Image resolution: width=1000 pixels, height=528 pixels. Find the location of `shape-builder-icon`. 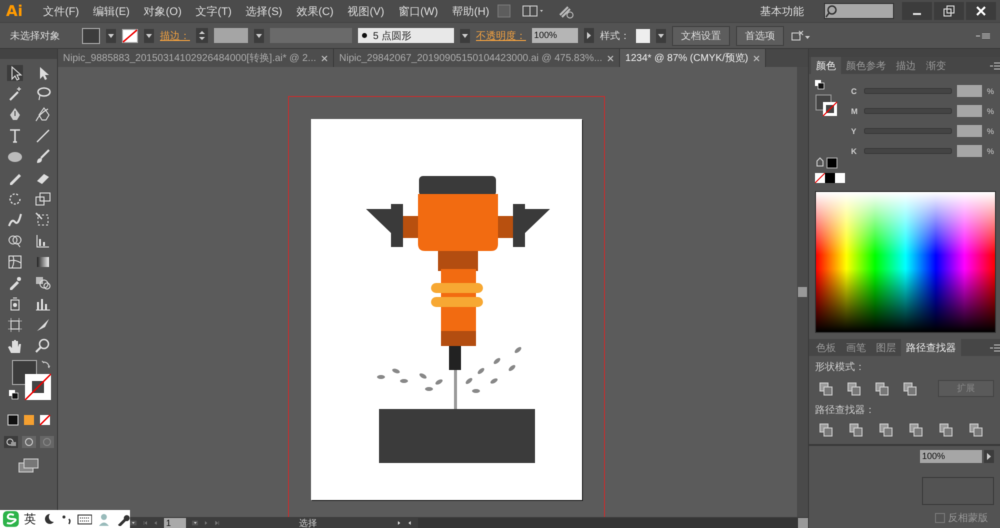

shape-builder-icon is located at coordinates (14, 241).